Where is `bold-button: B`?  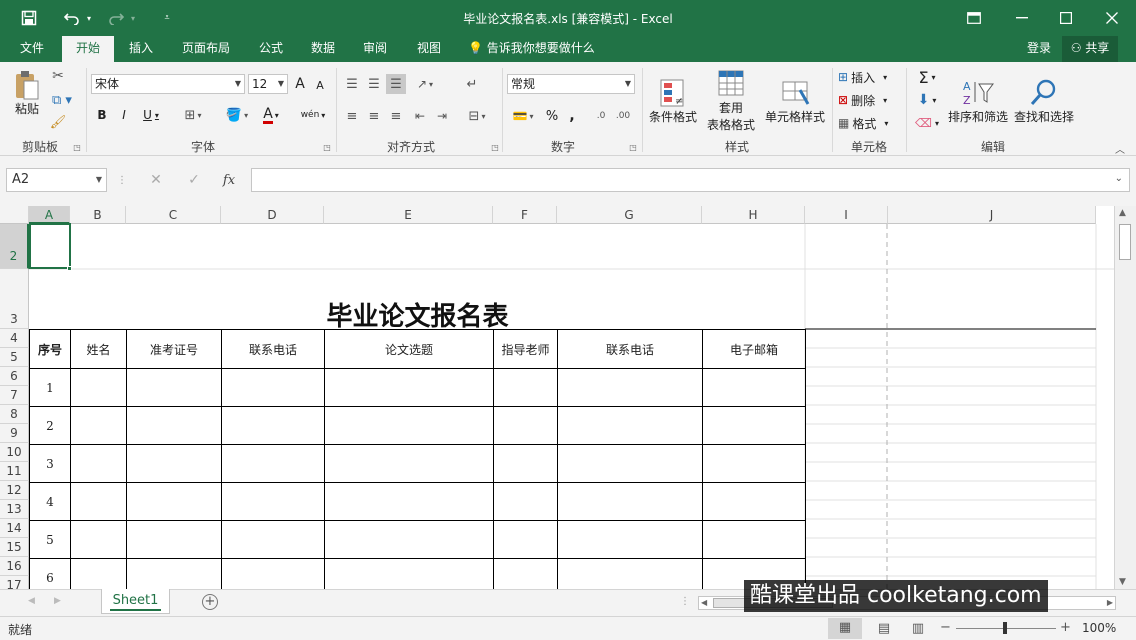
bold-button: B is located at coordinates (102, 115).